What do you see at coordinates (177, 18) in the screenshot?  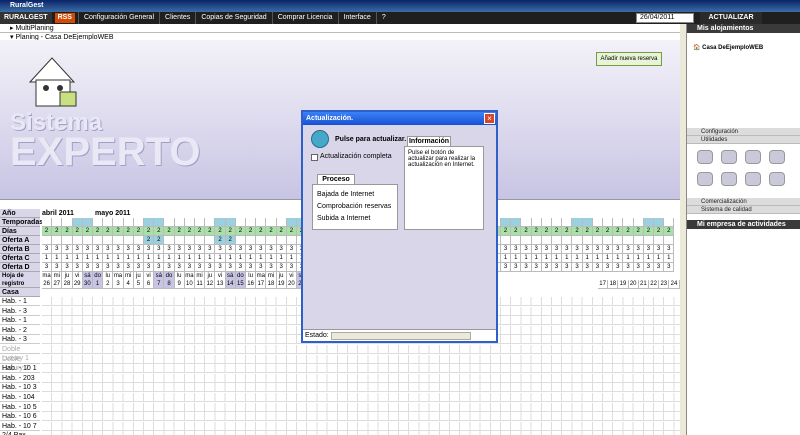 I see `menu-clients: Clientes` at bounding box center [177, 18].